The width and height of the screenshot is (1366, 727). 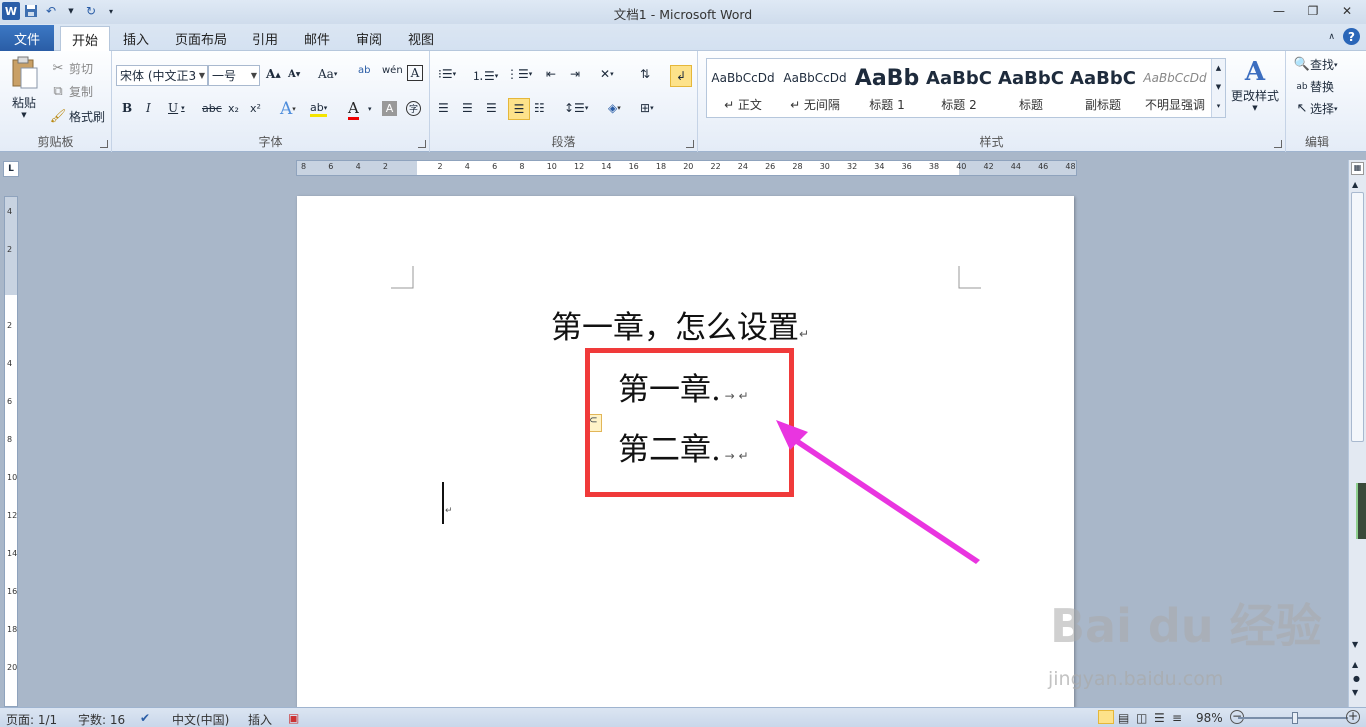 I want to click on superscript-icon: x², so click(x=255, y=108).